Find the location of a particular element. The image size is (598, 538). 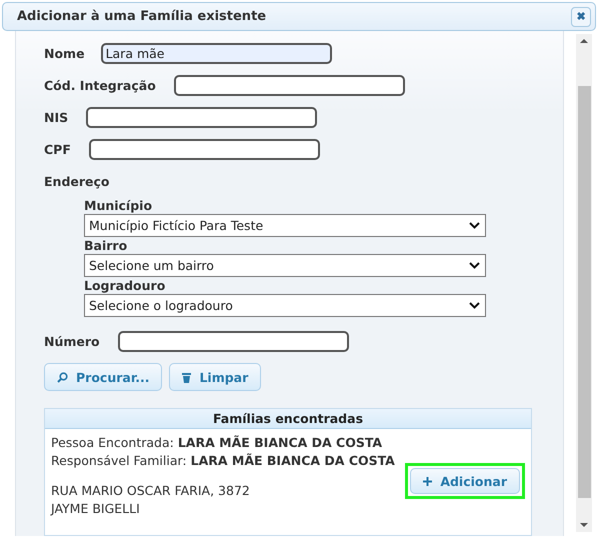

field-label: Nome is located at coordinates (64, 53).